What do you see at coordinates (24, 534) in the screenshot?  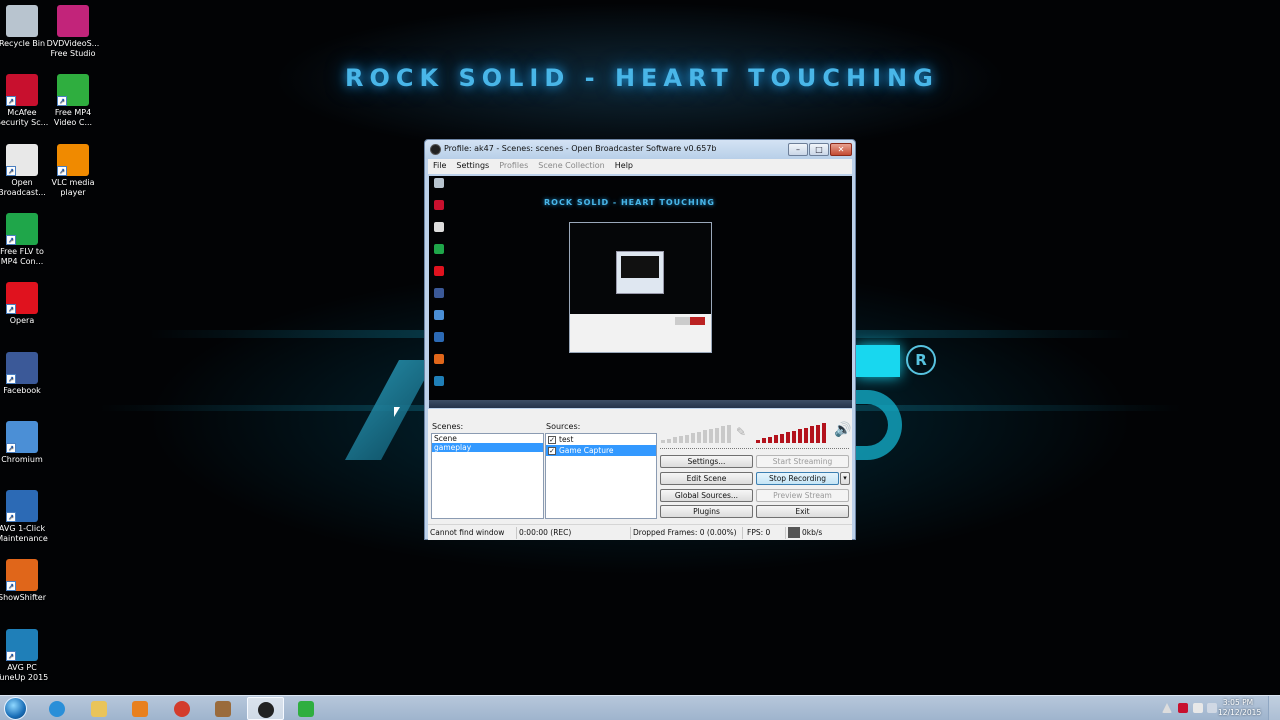 I see `desktop-icon-label: AVG 1-Click Maintenance` at bounding box center [24, 534].